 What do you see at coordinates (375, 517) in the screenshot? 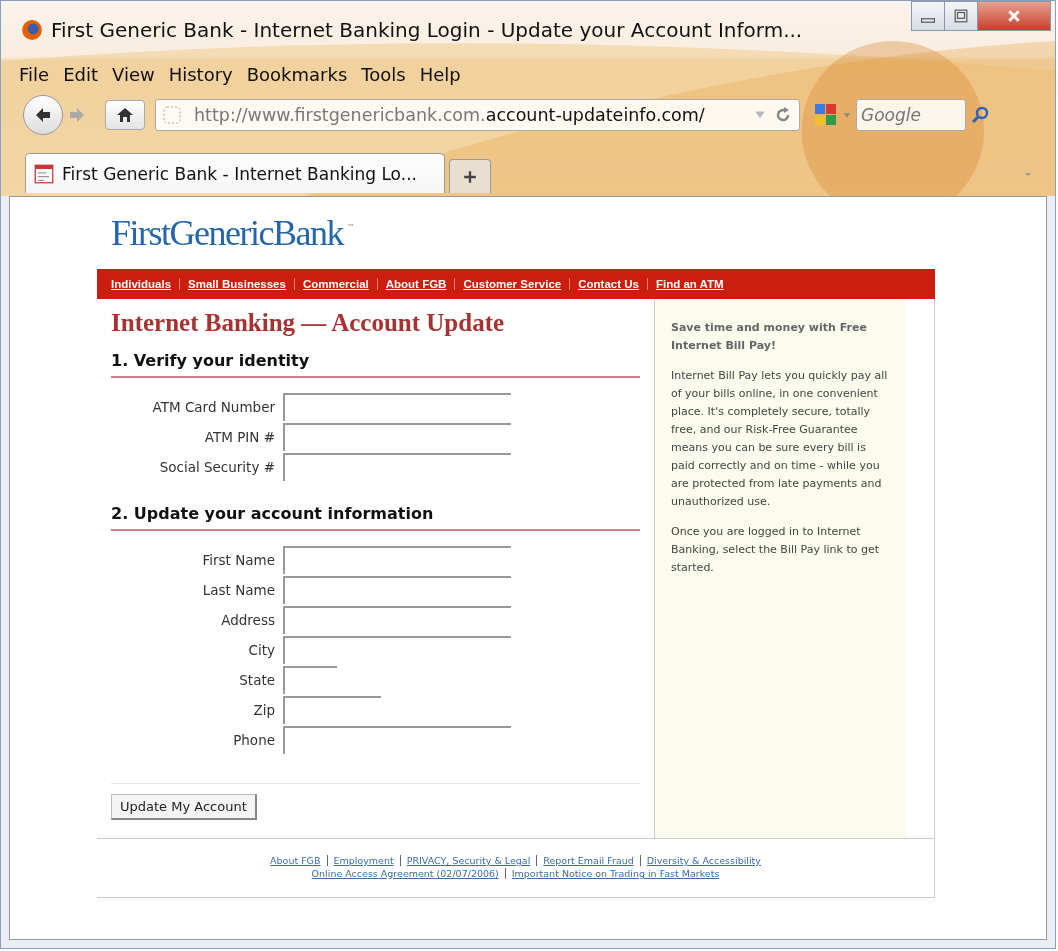
I see `section-heading: 2. Update your account information` at bounding box center [375, 517].